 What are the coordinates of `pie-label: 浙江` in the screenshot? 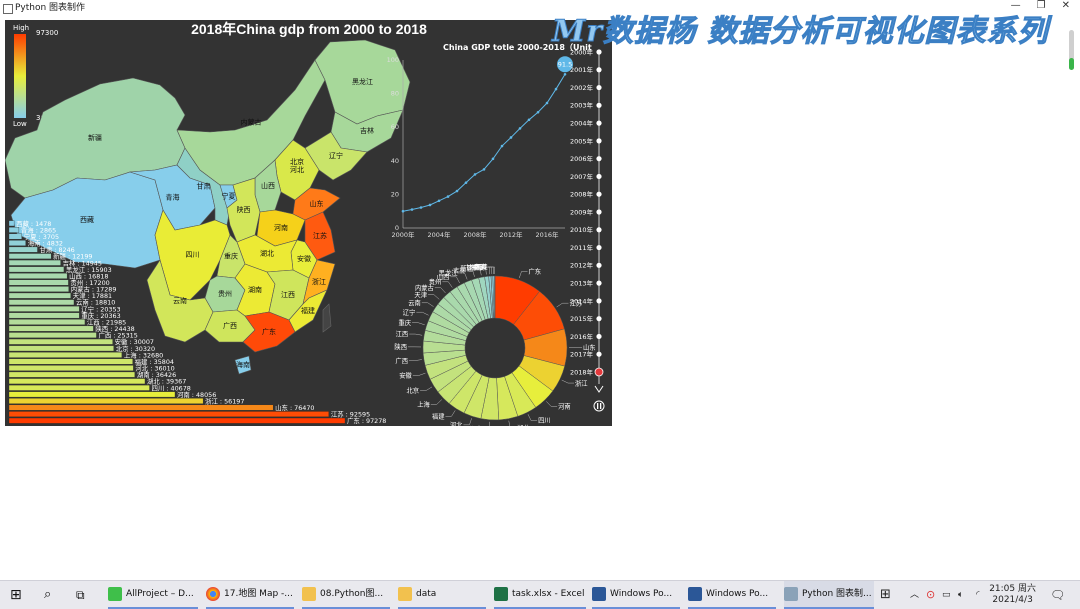 It's located at (581, 382).